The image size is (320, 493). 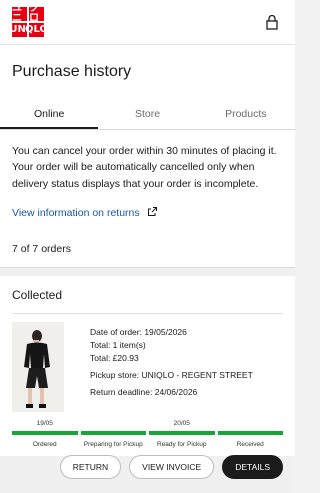 What do you see at coordinates (76, 213) in the screenshot?
I see `returns-info-link-label: View information on returns` at bounding box center [76, 213].